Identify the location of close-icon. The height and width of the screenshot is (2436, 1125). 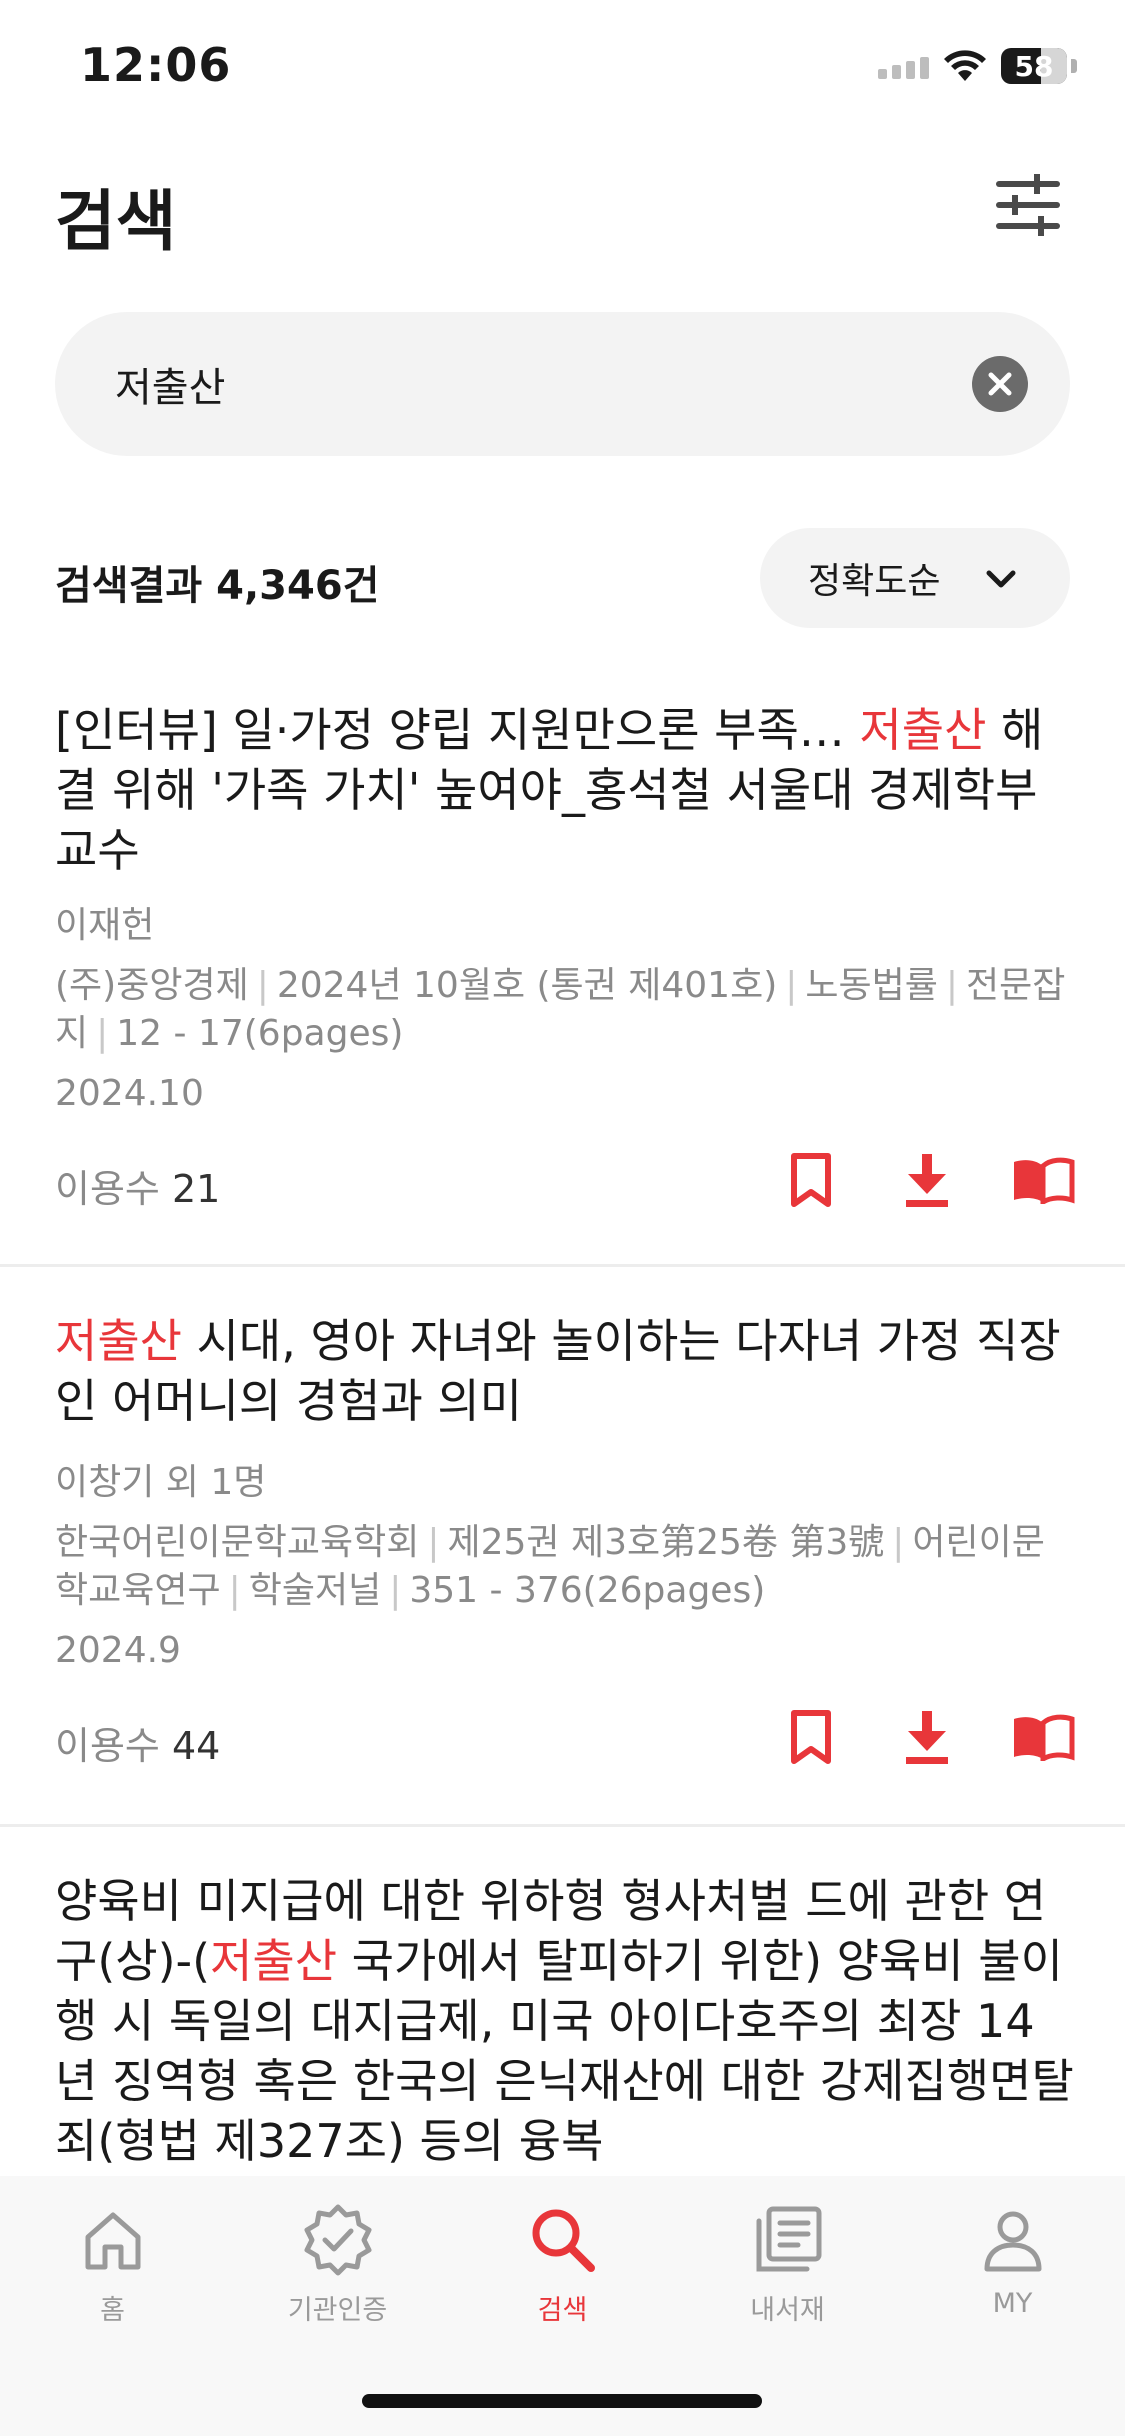
(1000, 384).